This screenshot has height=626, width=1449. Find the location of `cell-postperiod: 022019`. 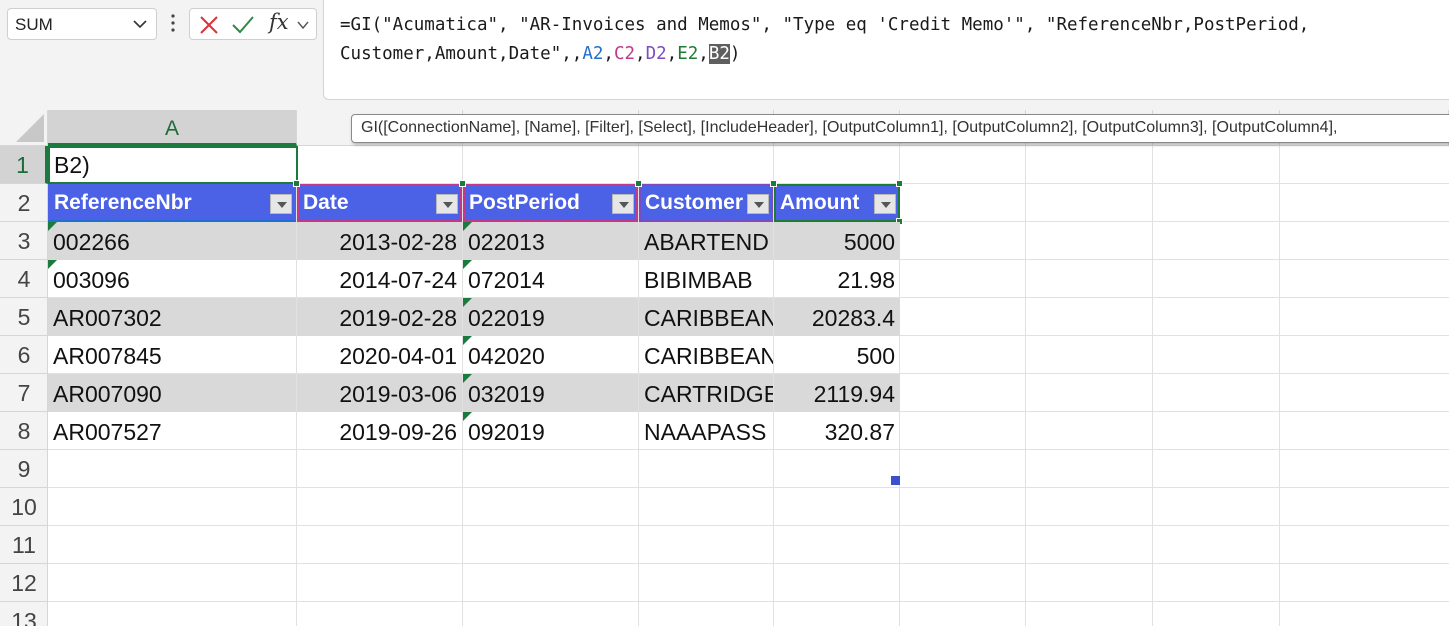

cell-postperiod: 022019 is located at coordinates (550, 317).